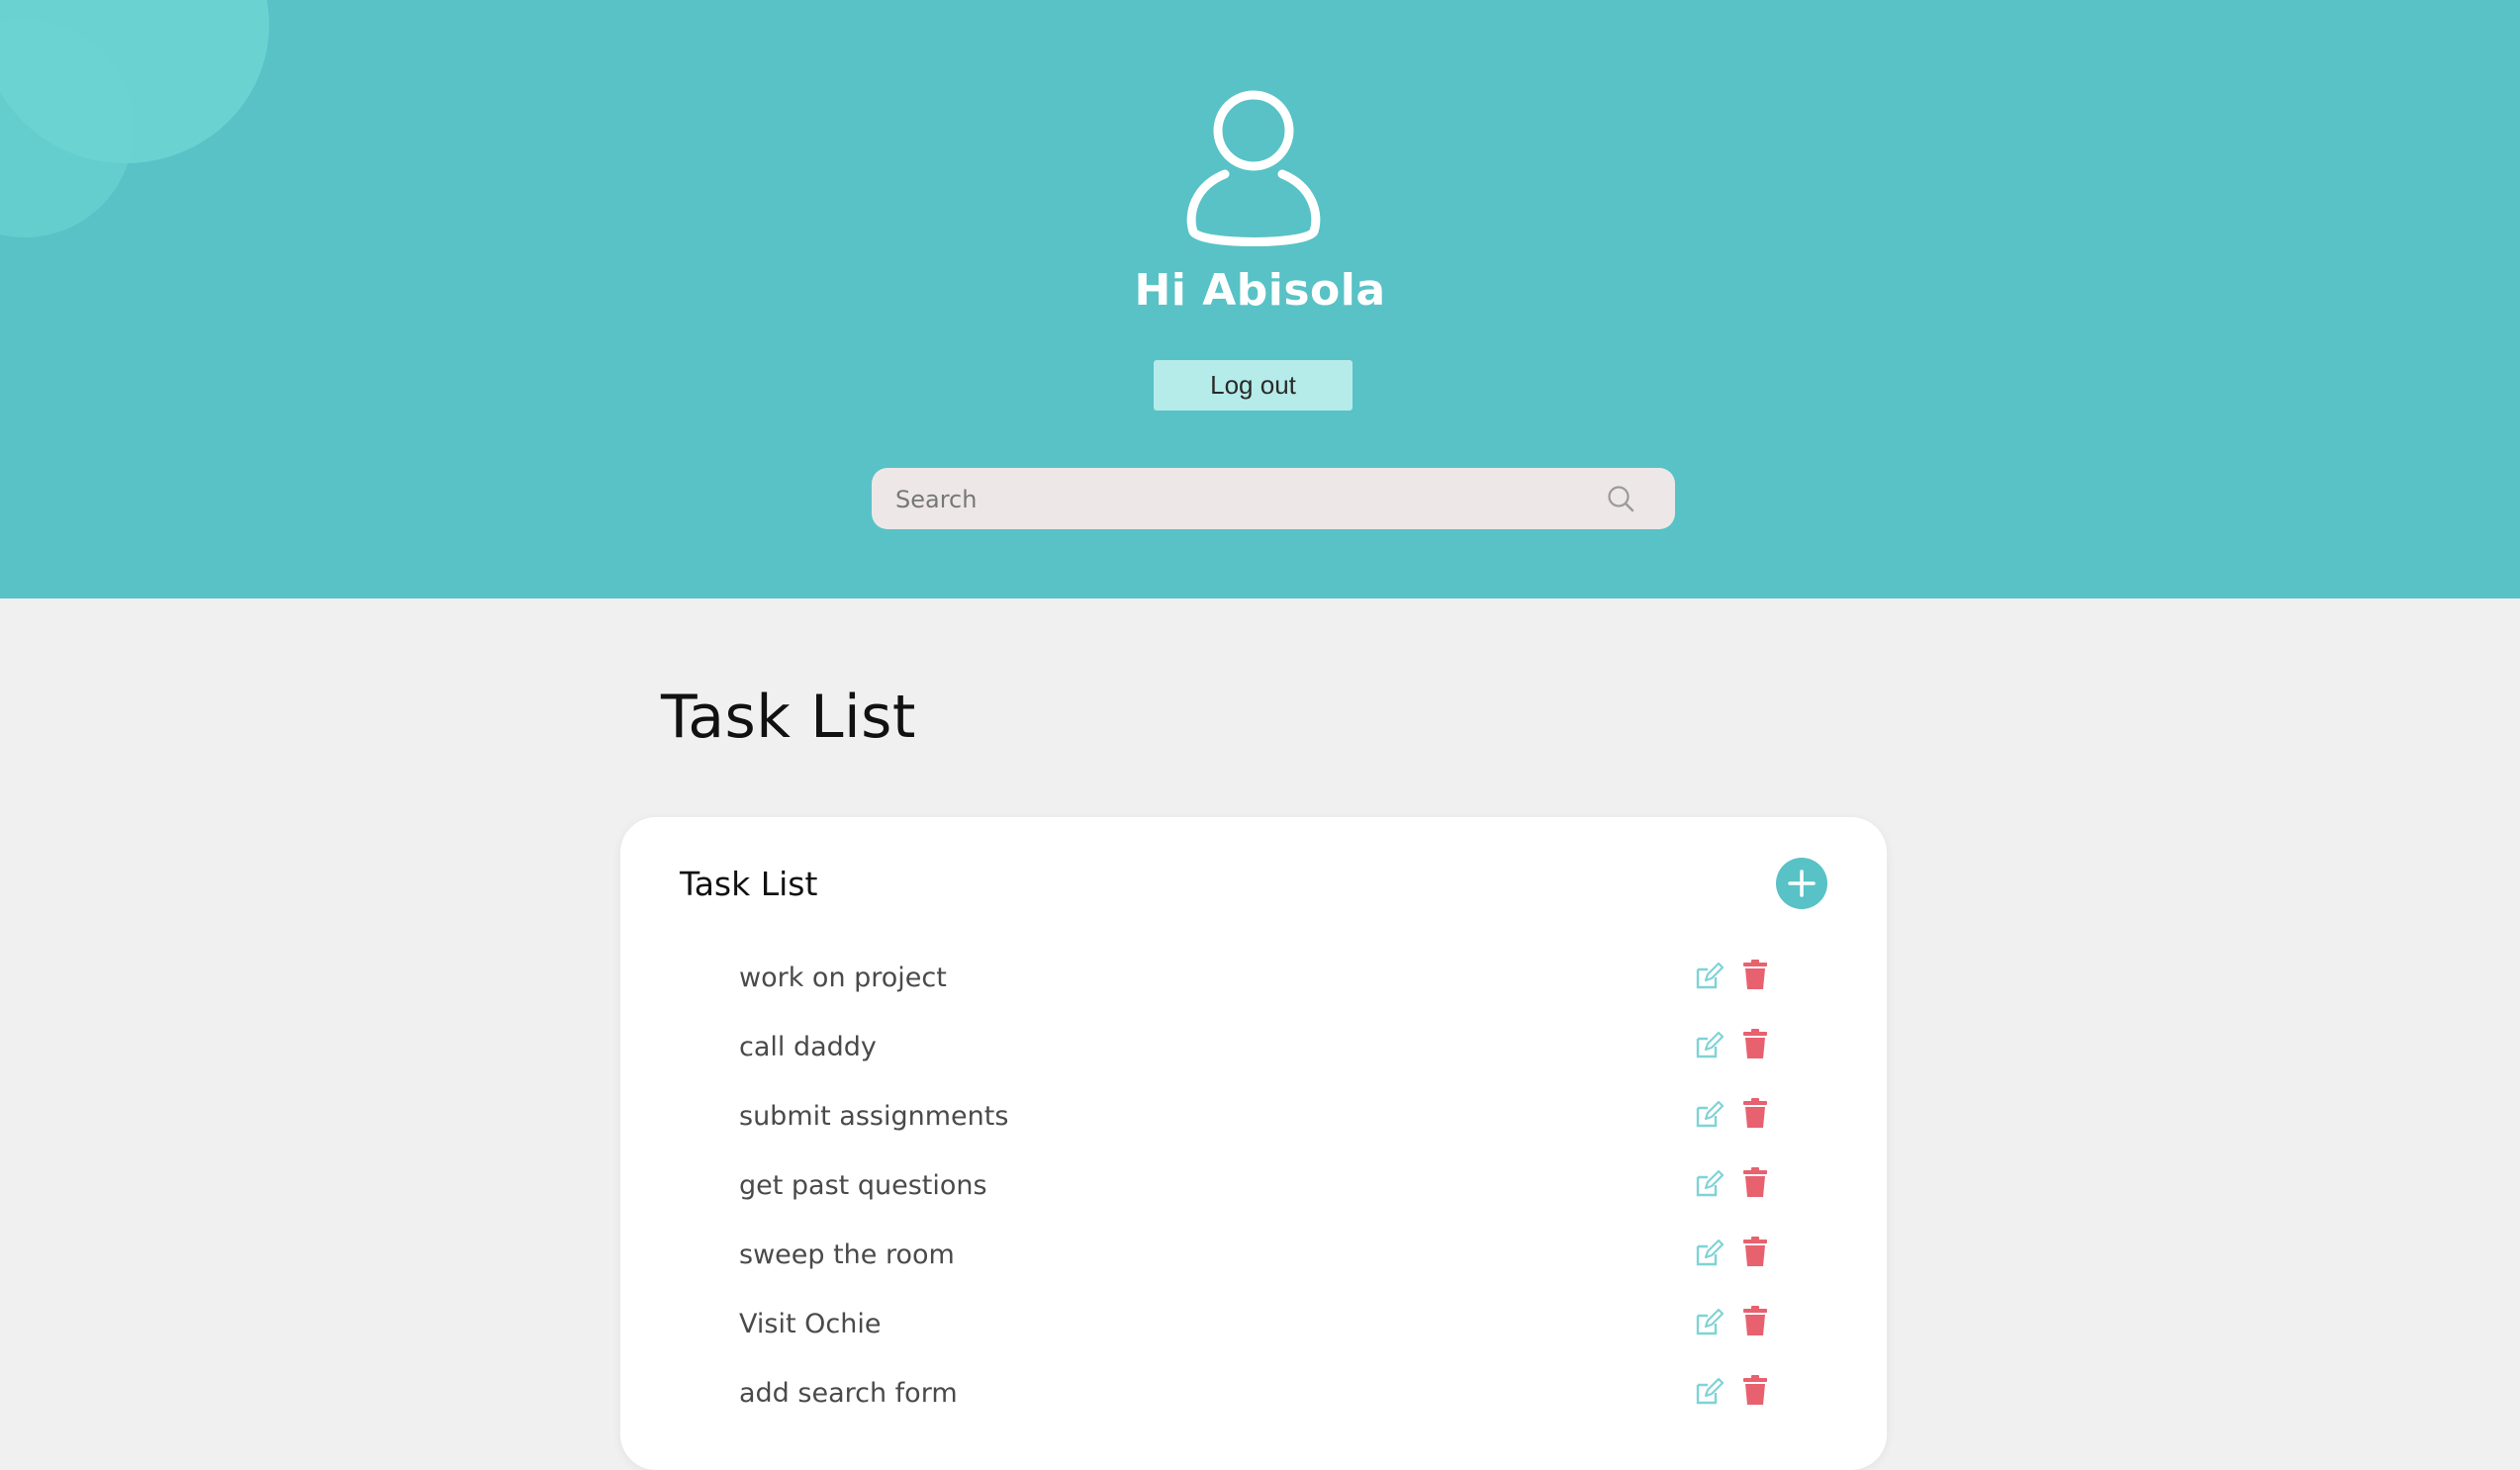 The height and width of the screenshot is (1470, 2520). I want to click on task-item: Visit Ochie, so click(1253, 1336).